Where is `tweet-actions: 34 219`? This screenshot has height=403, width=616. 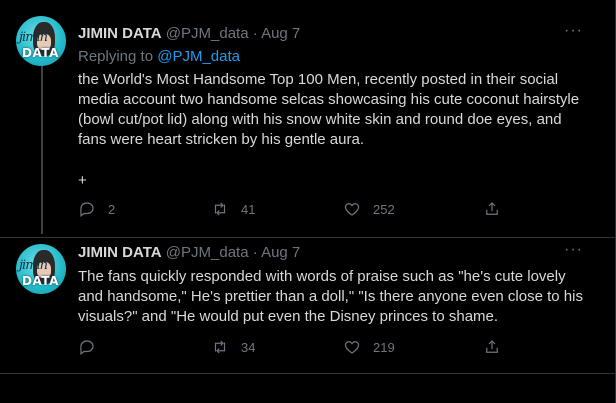 tweet-actions: 34 219 is located at coordinates (338, 348).